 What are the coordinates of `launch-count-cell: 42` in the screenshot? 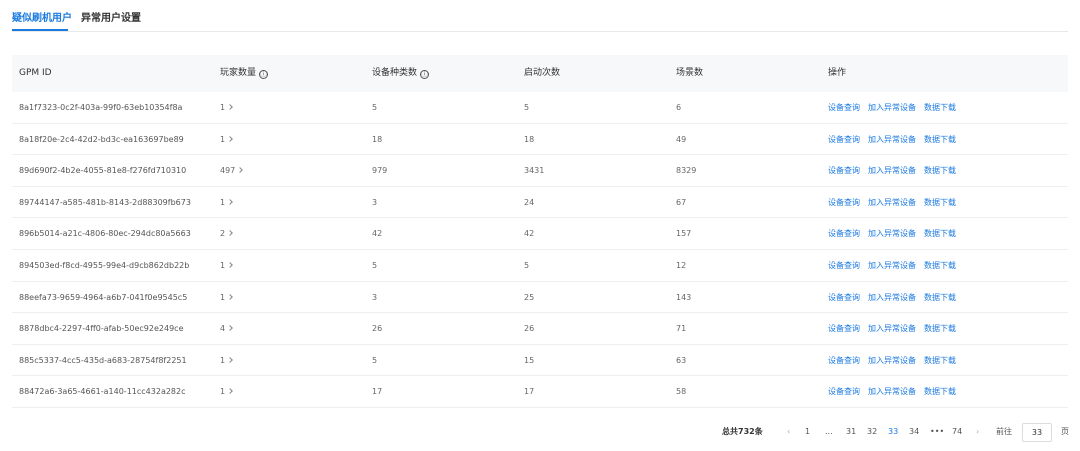 It's located at (529, 234).